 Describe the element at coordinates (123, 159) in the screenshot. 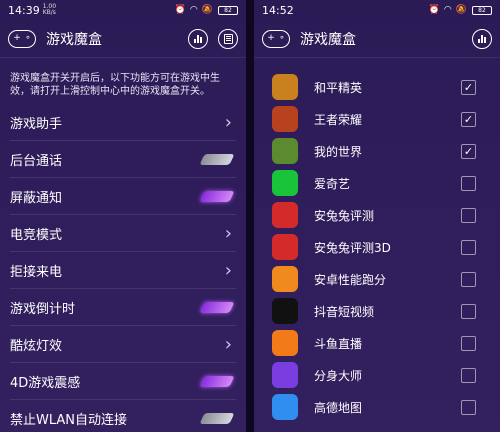

I see `setting-row: 后台通话` at that location.